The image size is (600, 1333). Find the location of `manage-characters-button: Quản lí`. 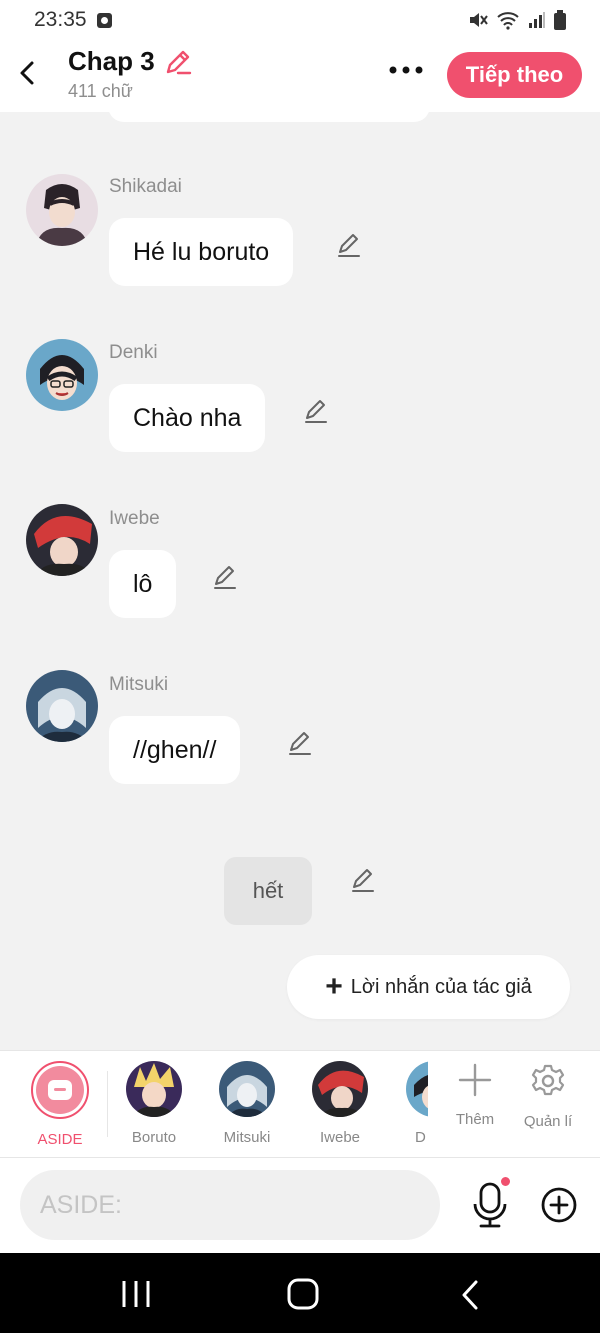

manage-characters-button: Quản lí is located at coordinates (548, 1096).